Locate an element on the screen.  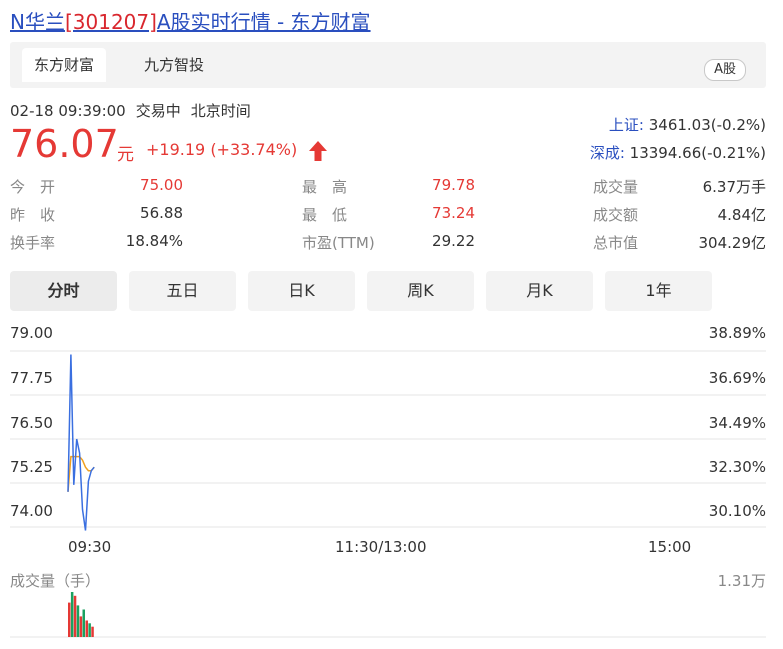
y-right-label: 36.69% is located at coordinates (737, 378).